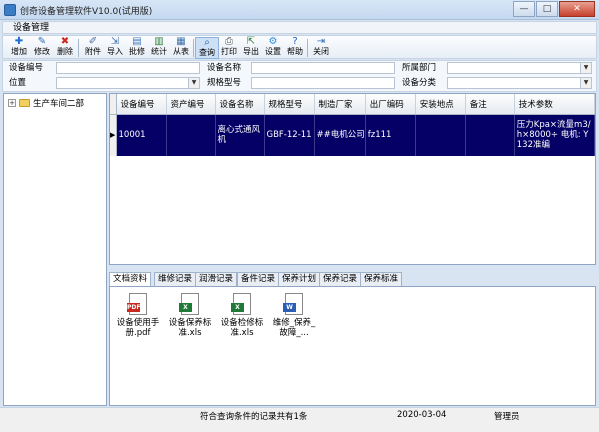 The image size is (599, 432). What do you see at coordinates (299, 279) in the screenshot?
I see `tab-maintenance-plan: 保养计划` at bounding box center [299, 279].